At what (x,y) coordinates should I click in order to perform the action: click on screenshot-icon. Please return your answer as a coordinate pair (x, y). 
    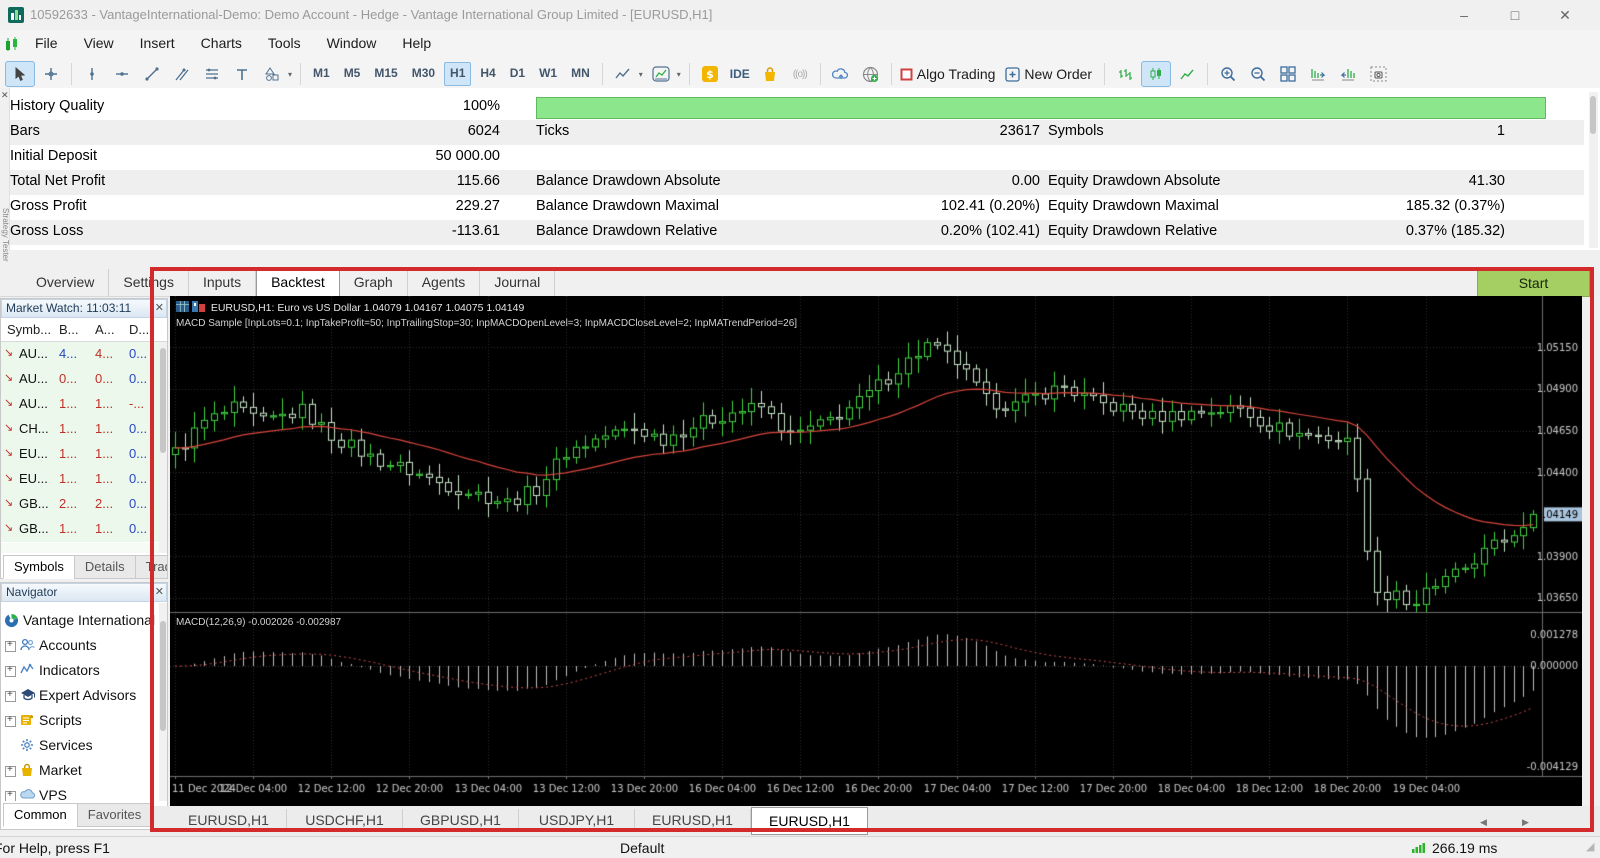
    Looking at the image, I should click on (1378, 74).